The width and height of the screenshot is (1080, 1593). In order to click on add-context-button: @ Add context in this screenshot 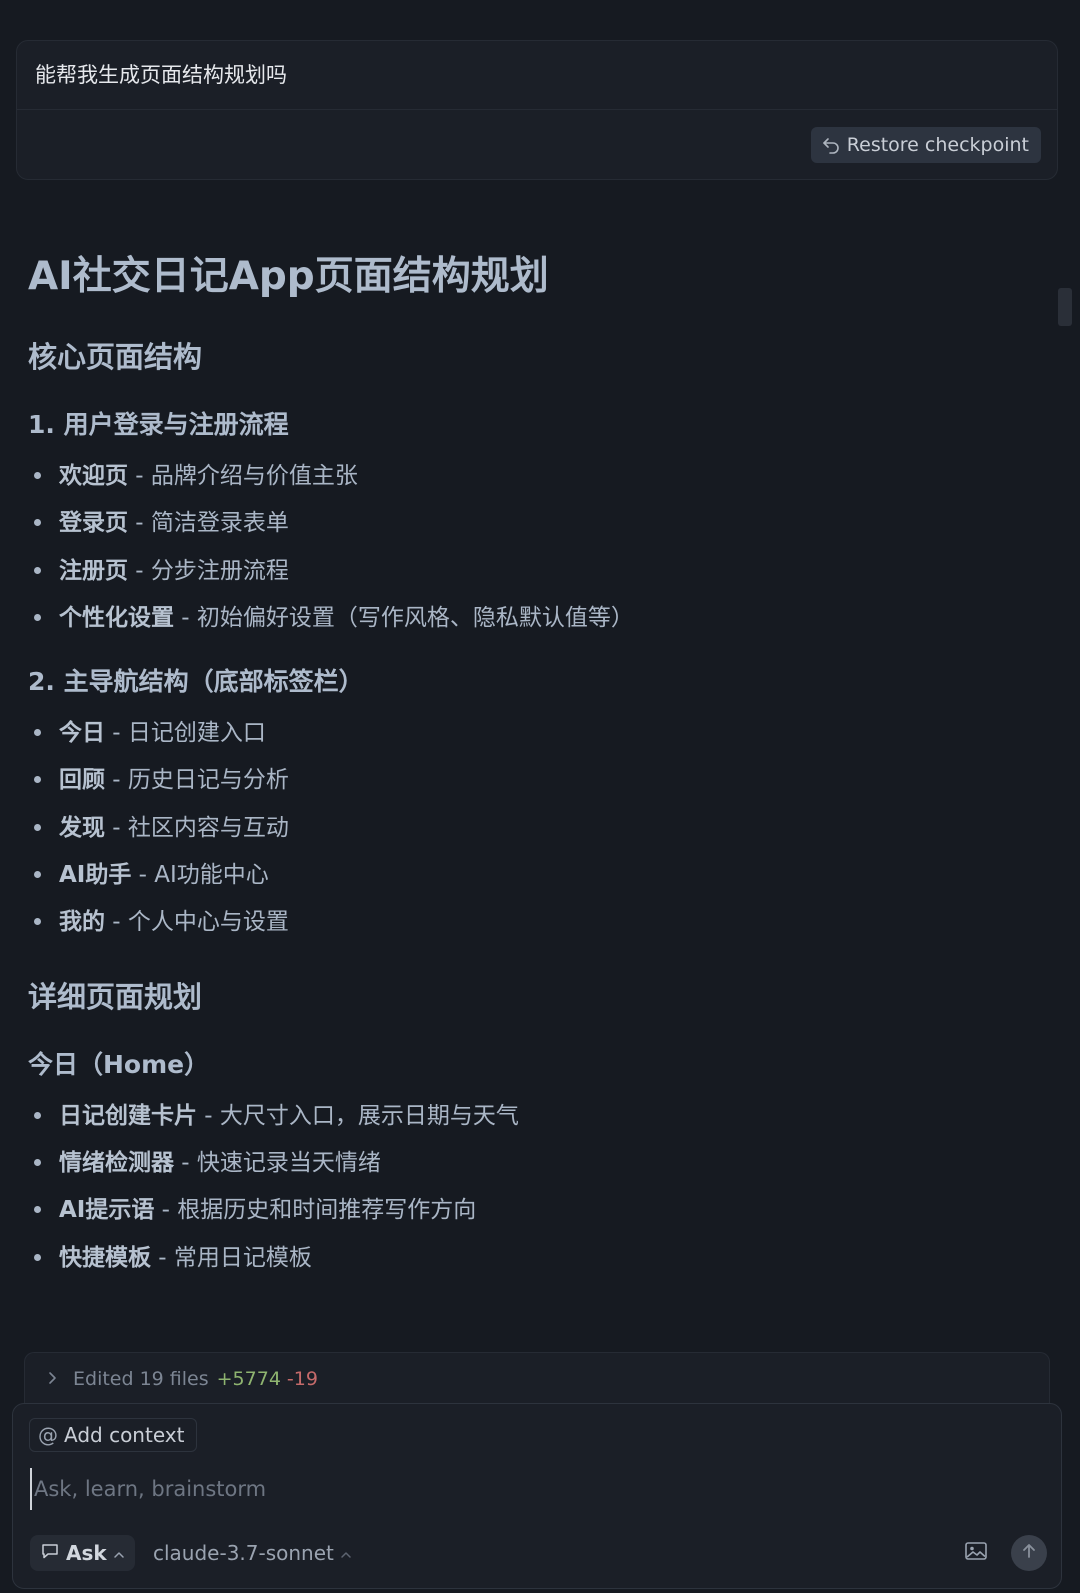, I will do `click(113, 1435)`.